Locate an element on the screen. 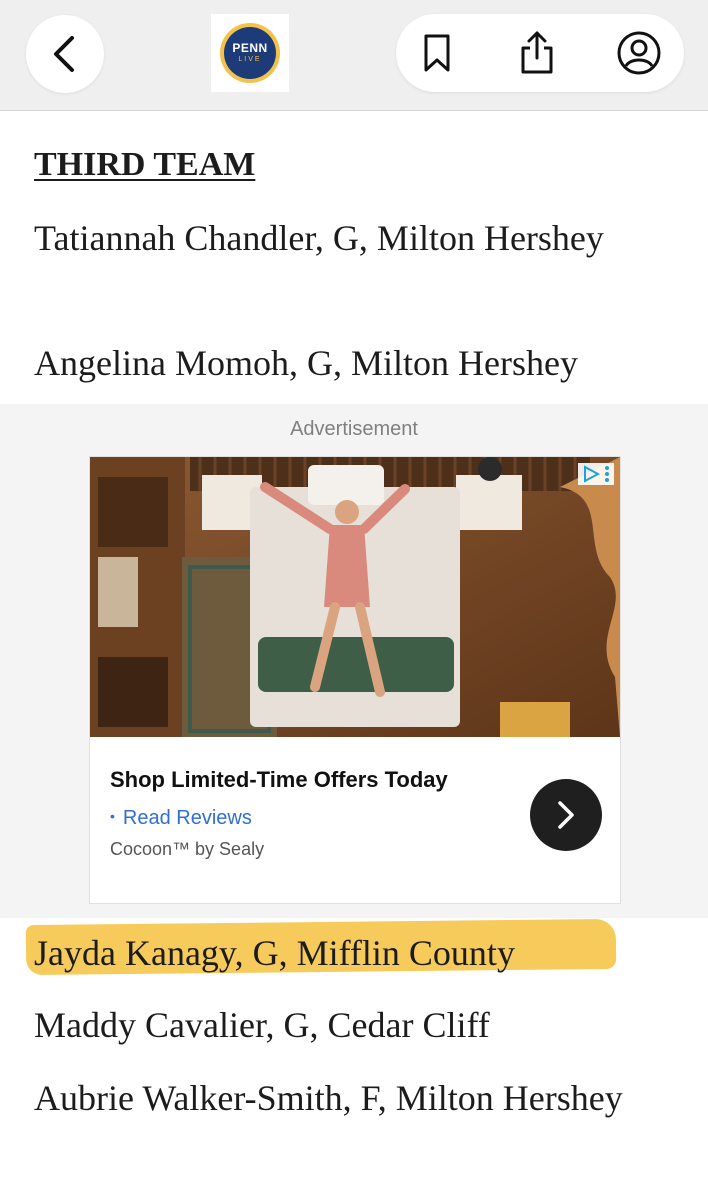  share-button is located at coordinates (537, 53).